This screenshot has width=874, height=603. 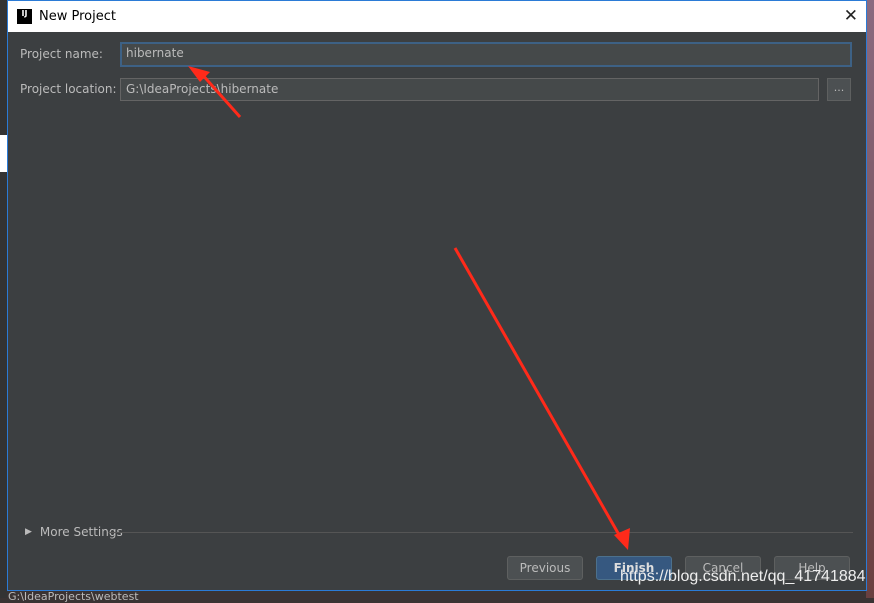 What do you see at coordinates (469, 89) in the screenshot?
I see `project-location-input: G:\IdeaProjects\hibernate` at bounding box center [469, 89].